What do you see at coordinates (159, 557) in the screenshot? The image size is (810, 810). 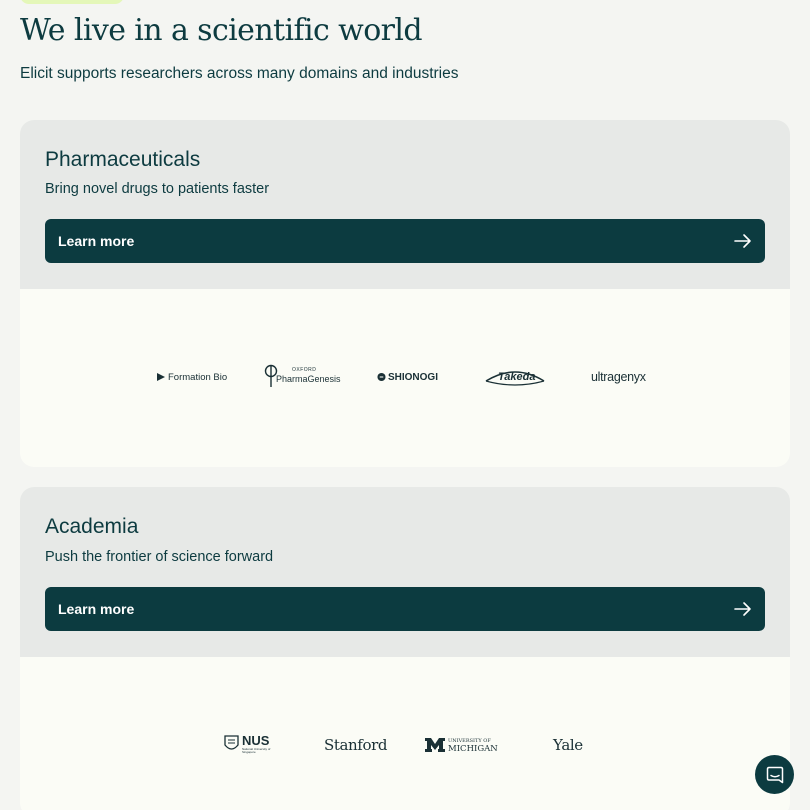 I see `academia-description: Push the frontier of science forward` at bounding box center [159, 557].